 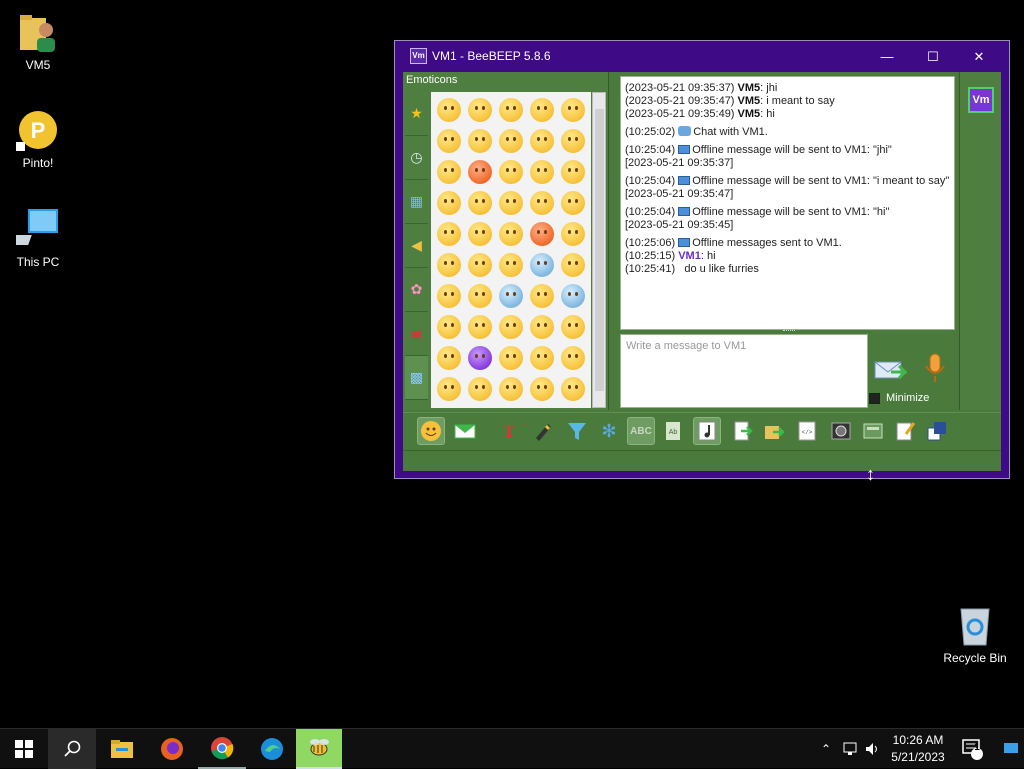 I want to click on volume-icon, so click(x=872, y=749).